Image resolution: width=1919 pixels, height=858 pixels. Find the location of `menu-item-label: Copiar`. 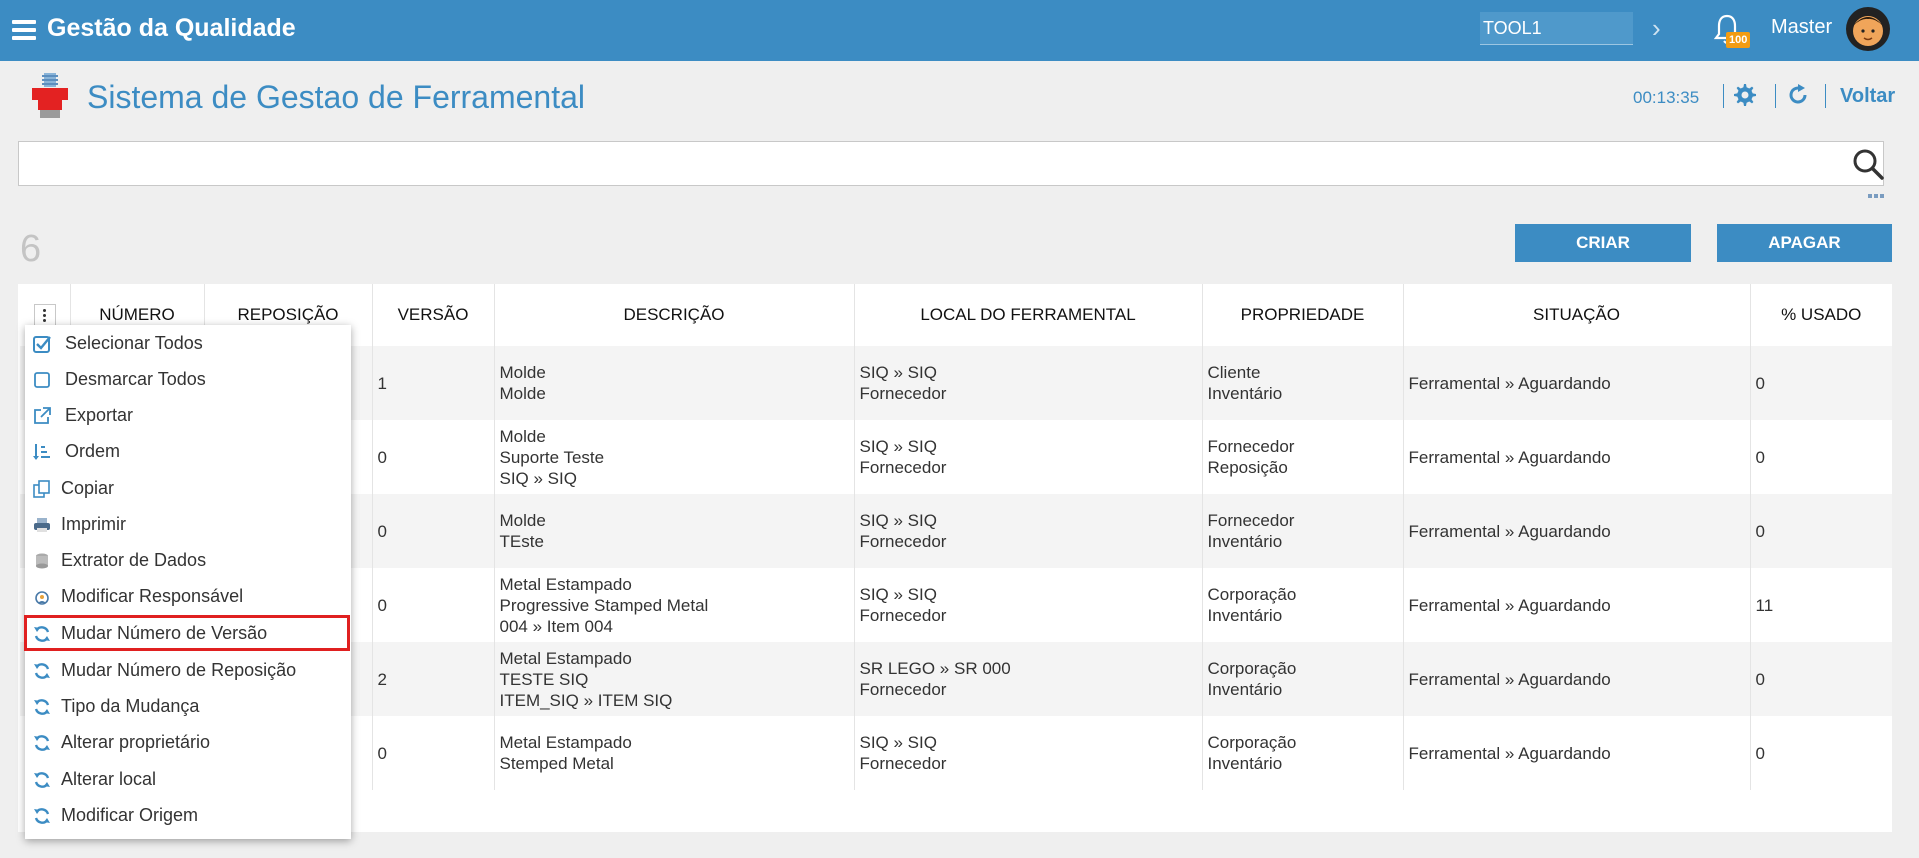

menu-item-label: Copiar is located at coordinates (88, 488).